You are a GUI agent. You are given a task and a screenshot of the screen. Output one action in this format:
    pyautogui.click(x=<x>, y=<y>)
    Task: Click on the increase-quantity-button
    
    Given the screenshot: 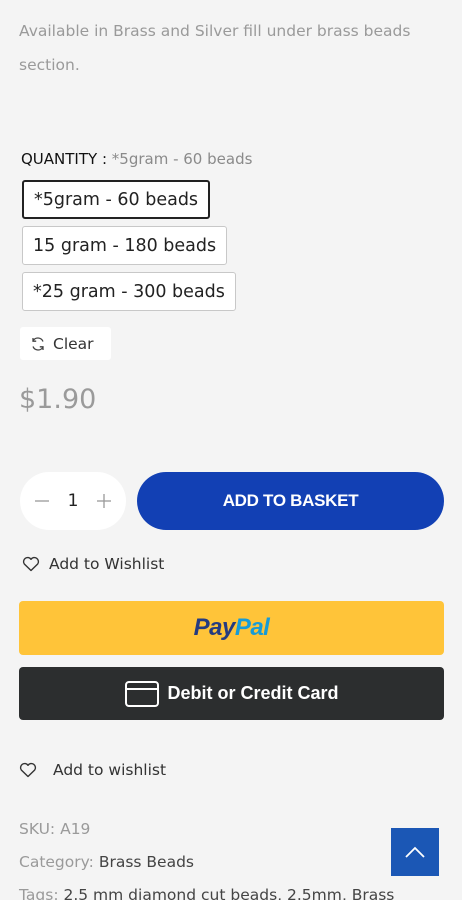 What is the action you would take?
    pyautogui.click(x=104, y=501)
    